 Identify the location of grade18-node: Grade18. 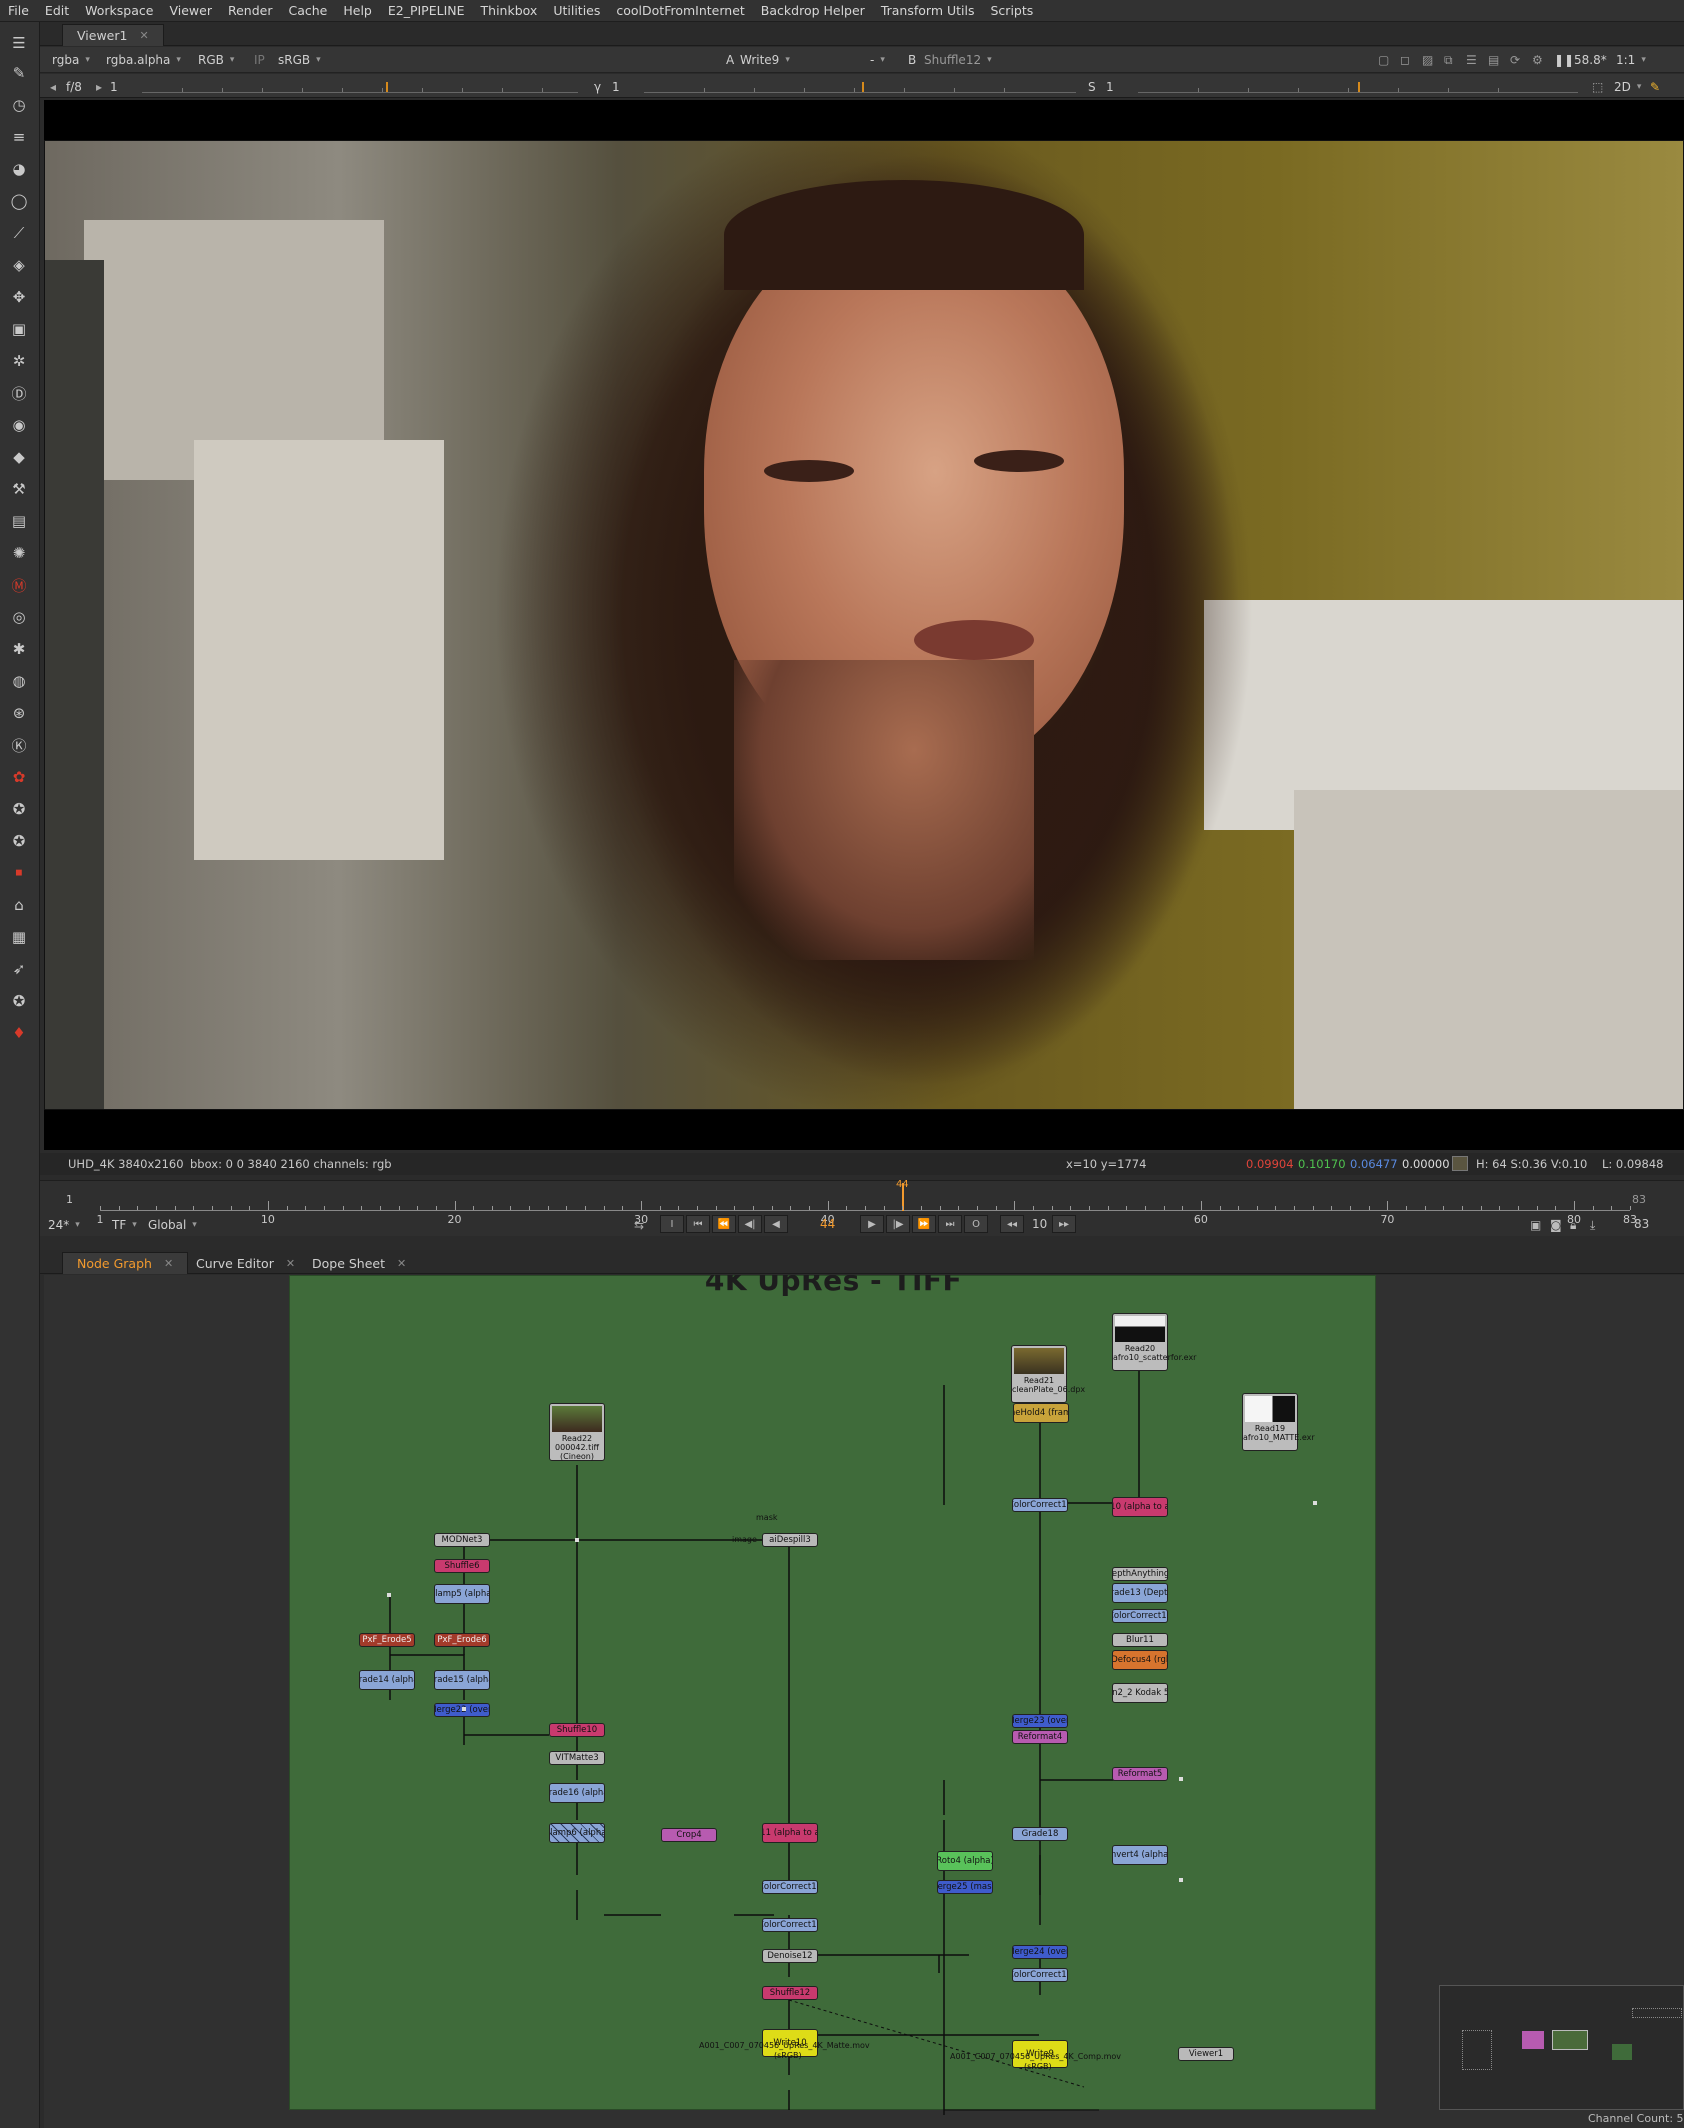
(1040, 1834).